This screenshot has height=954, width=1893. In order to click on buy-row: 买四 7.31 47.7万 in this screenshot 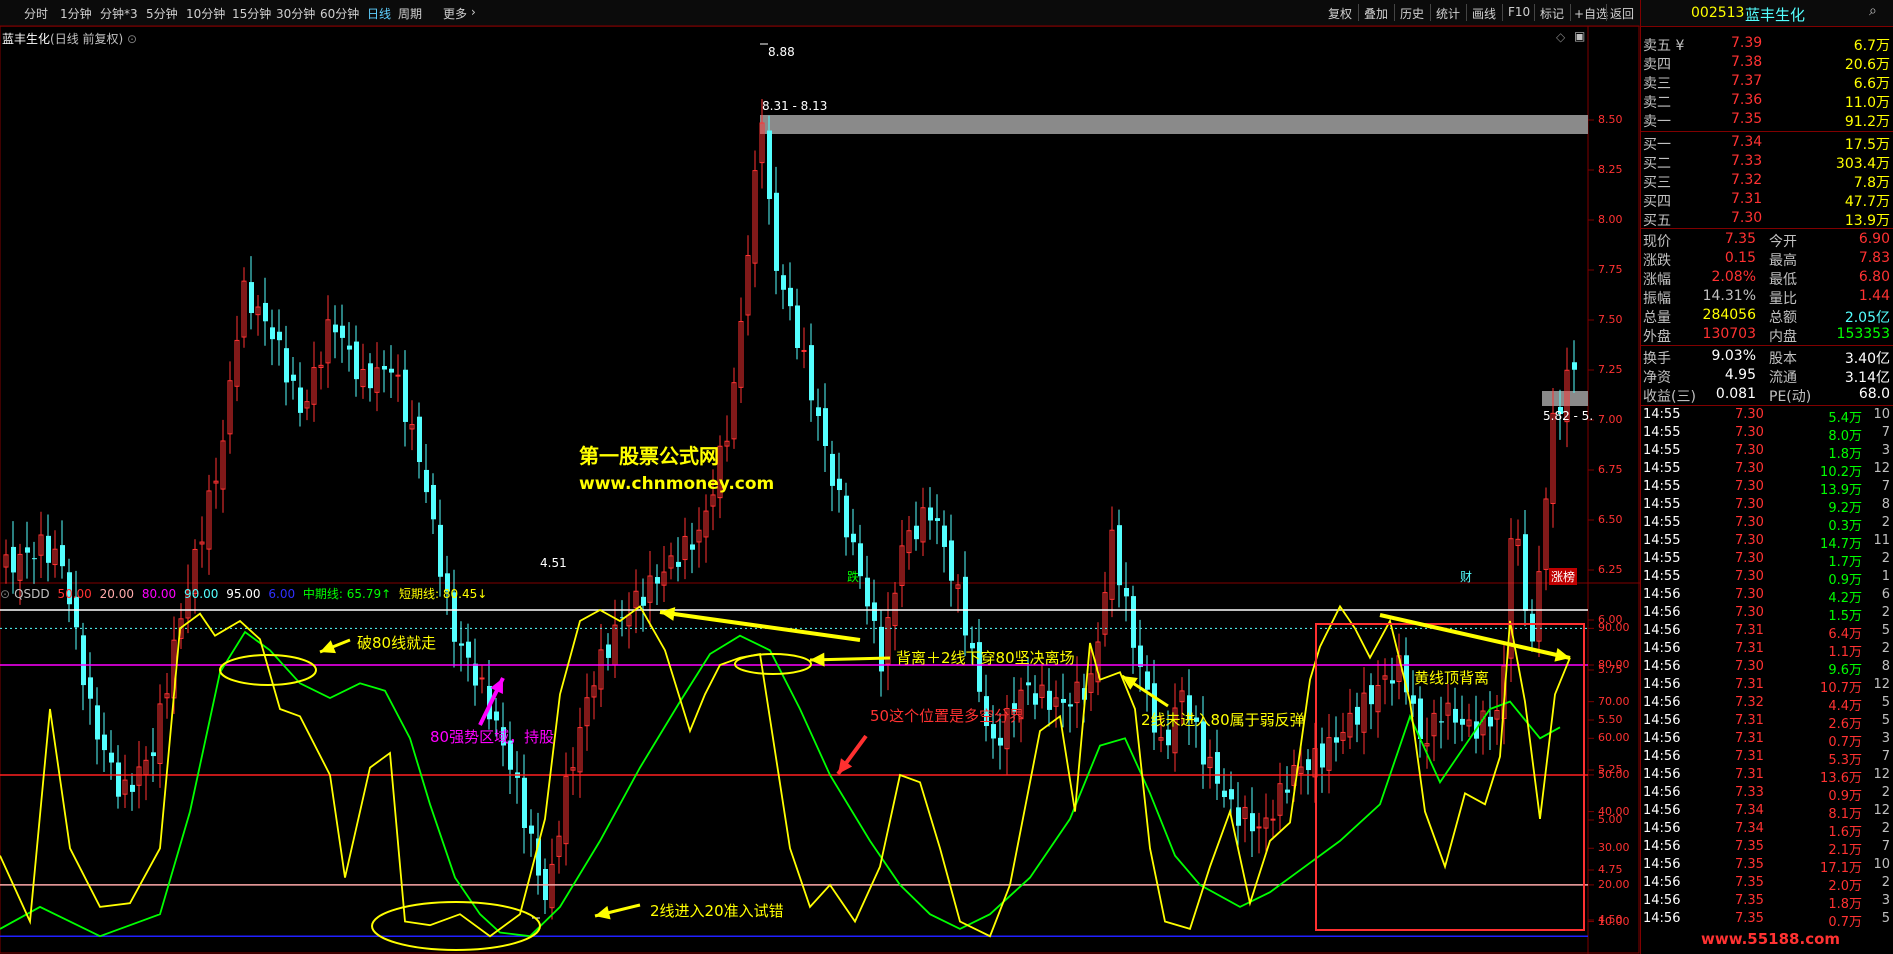, I will do `click(1767, 200)`.